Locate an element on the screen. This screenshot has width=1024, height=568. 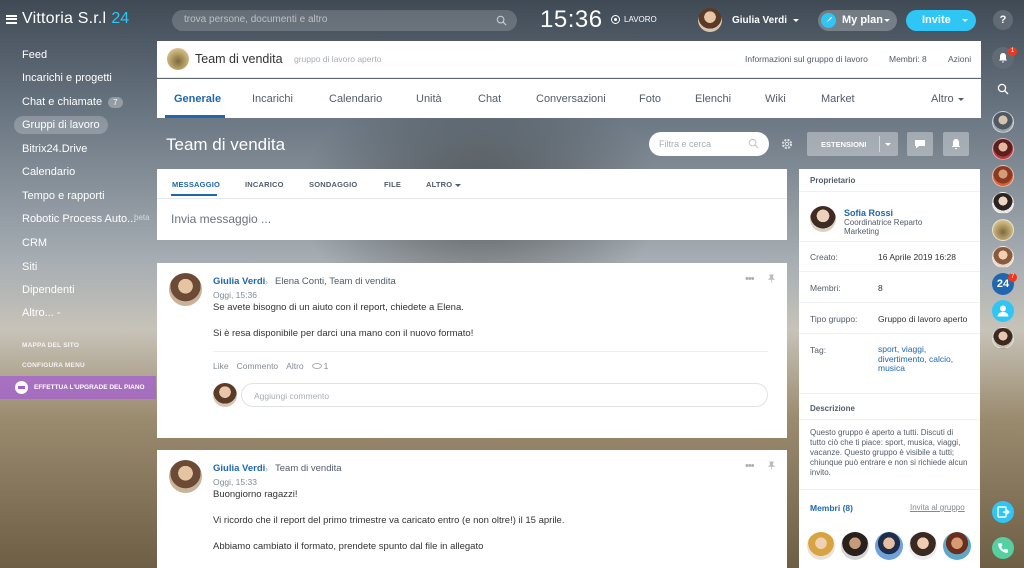
logo: Vittoria S.r.l 24 is located at coordinates (67, 19).